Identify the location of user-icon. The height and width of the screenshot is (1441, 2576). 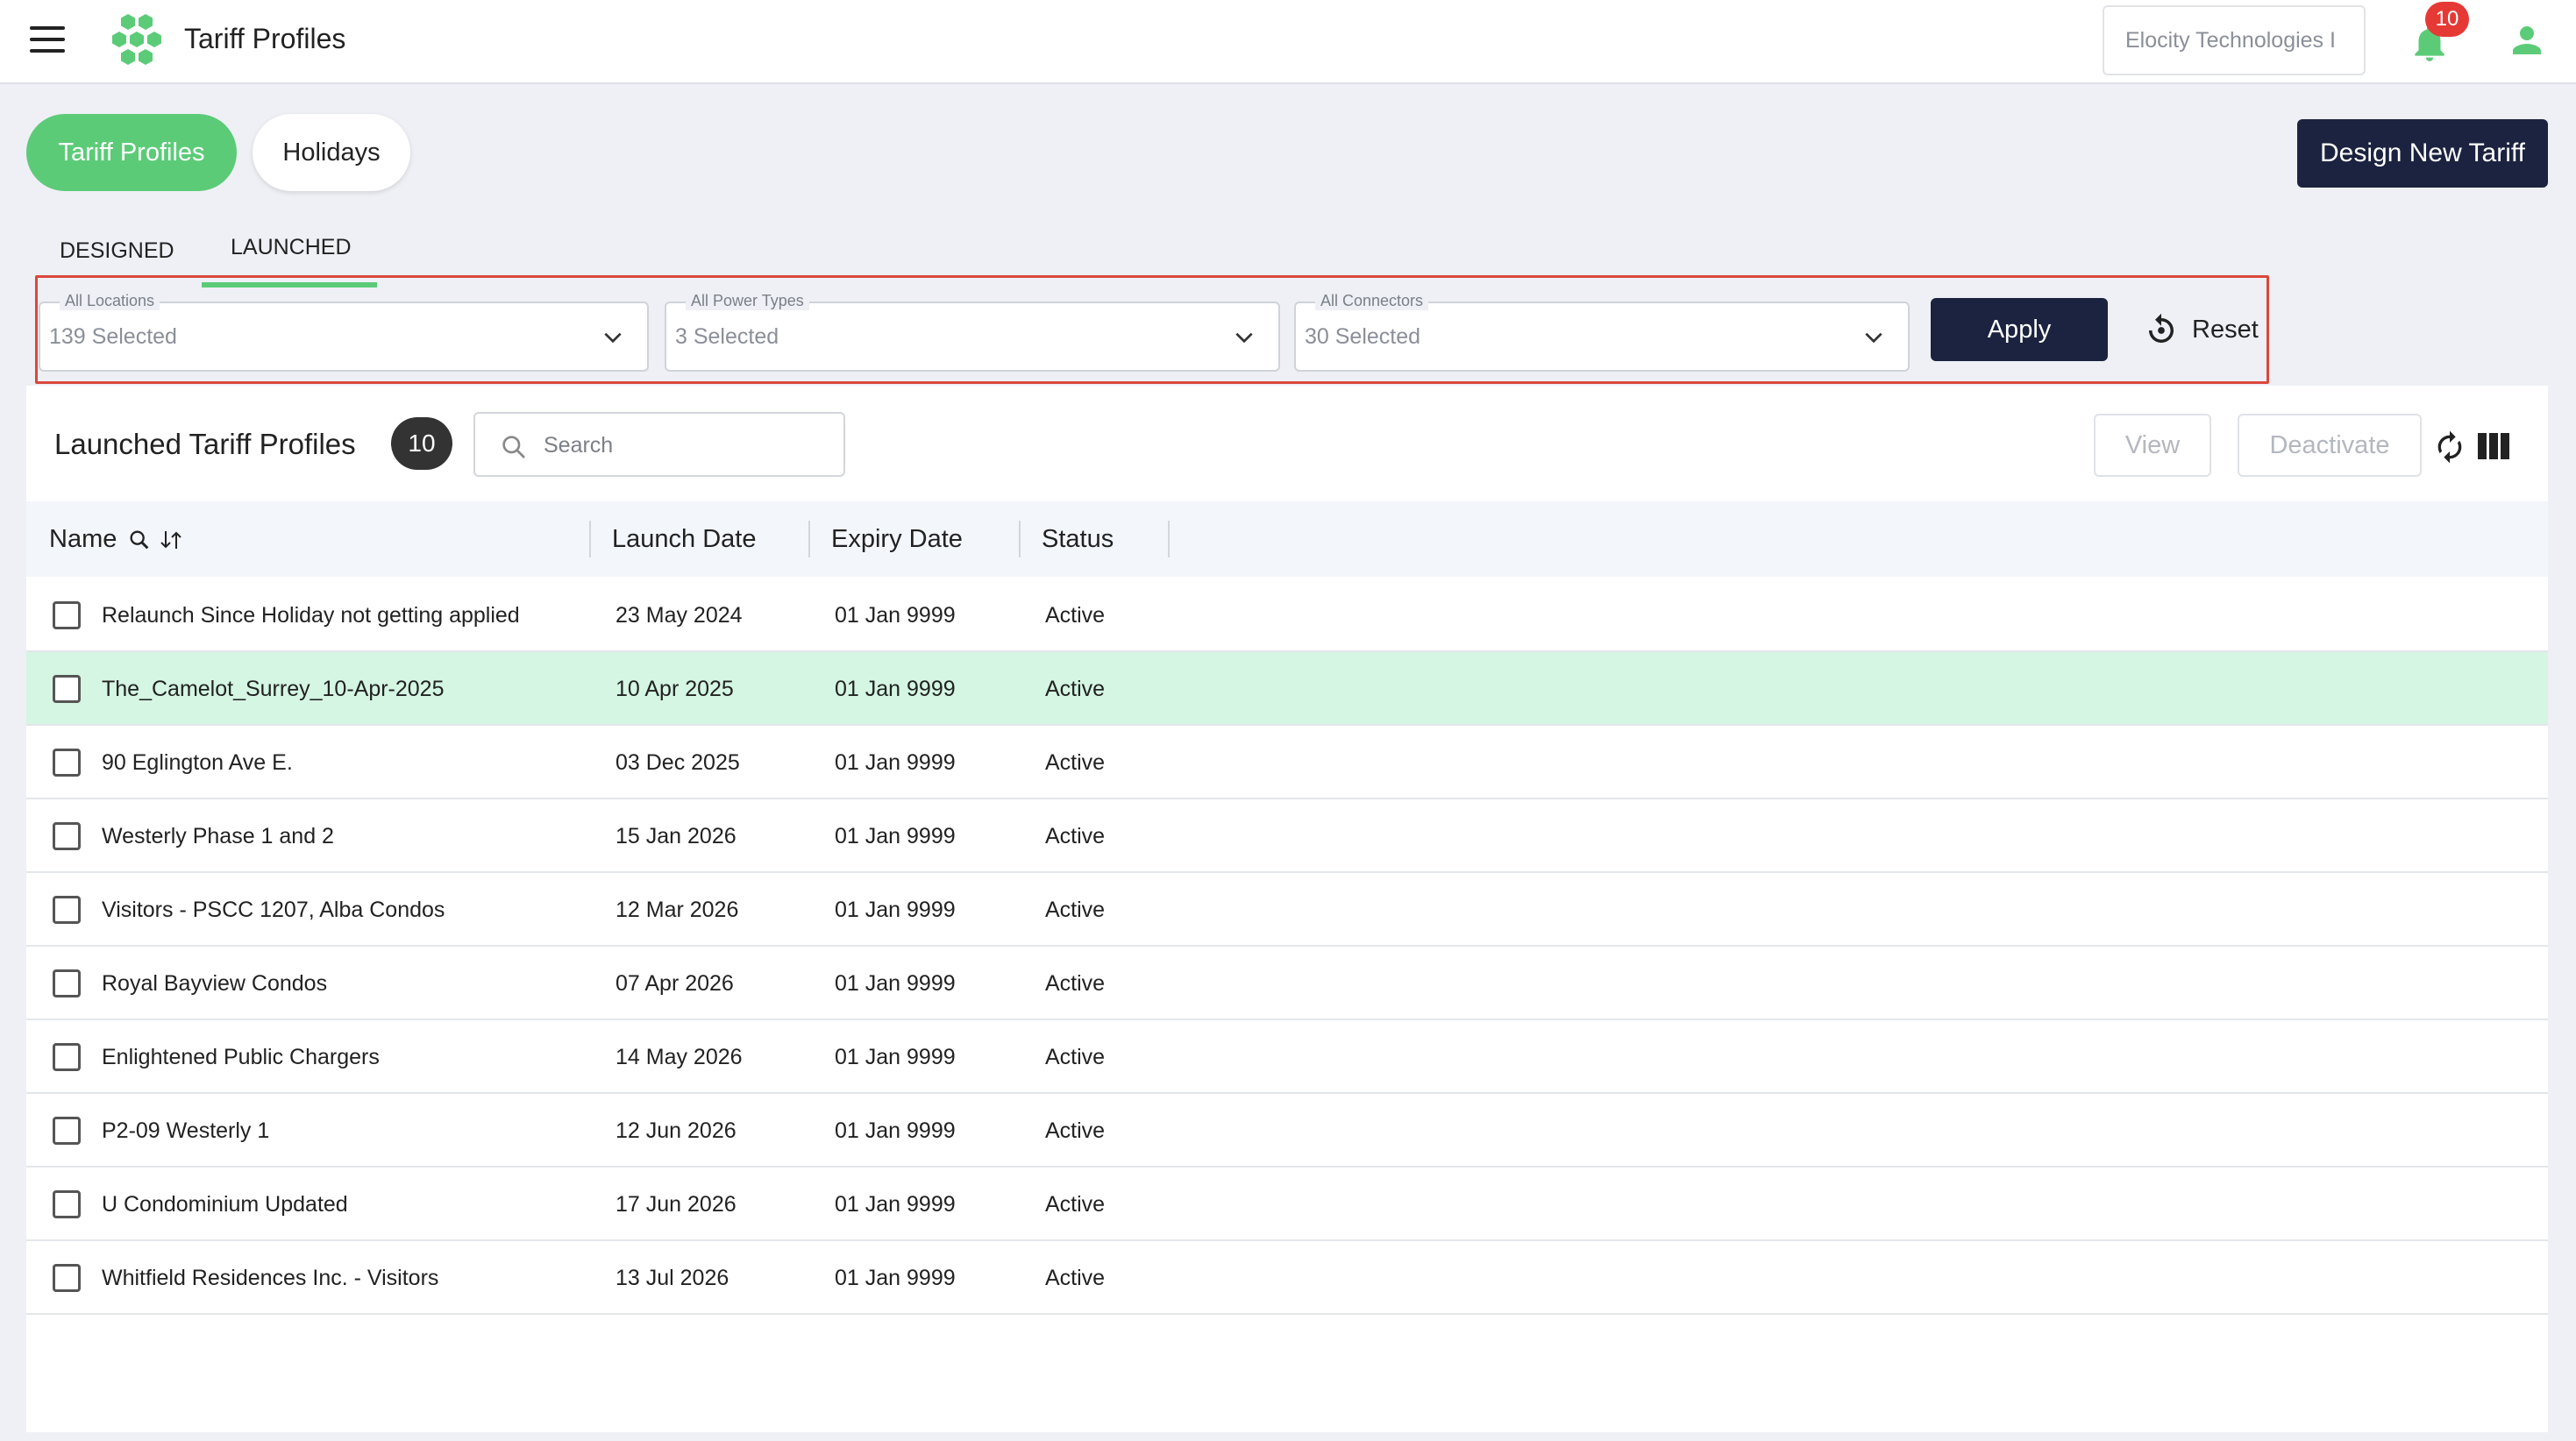
(2527, 40).